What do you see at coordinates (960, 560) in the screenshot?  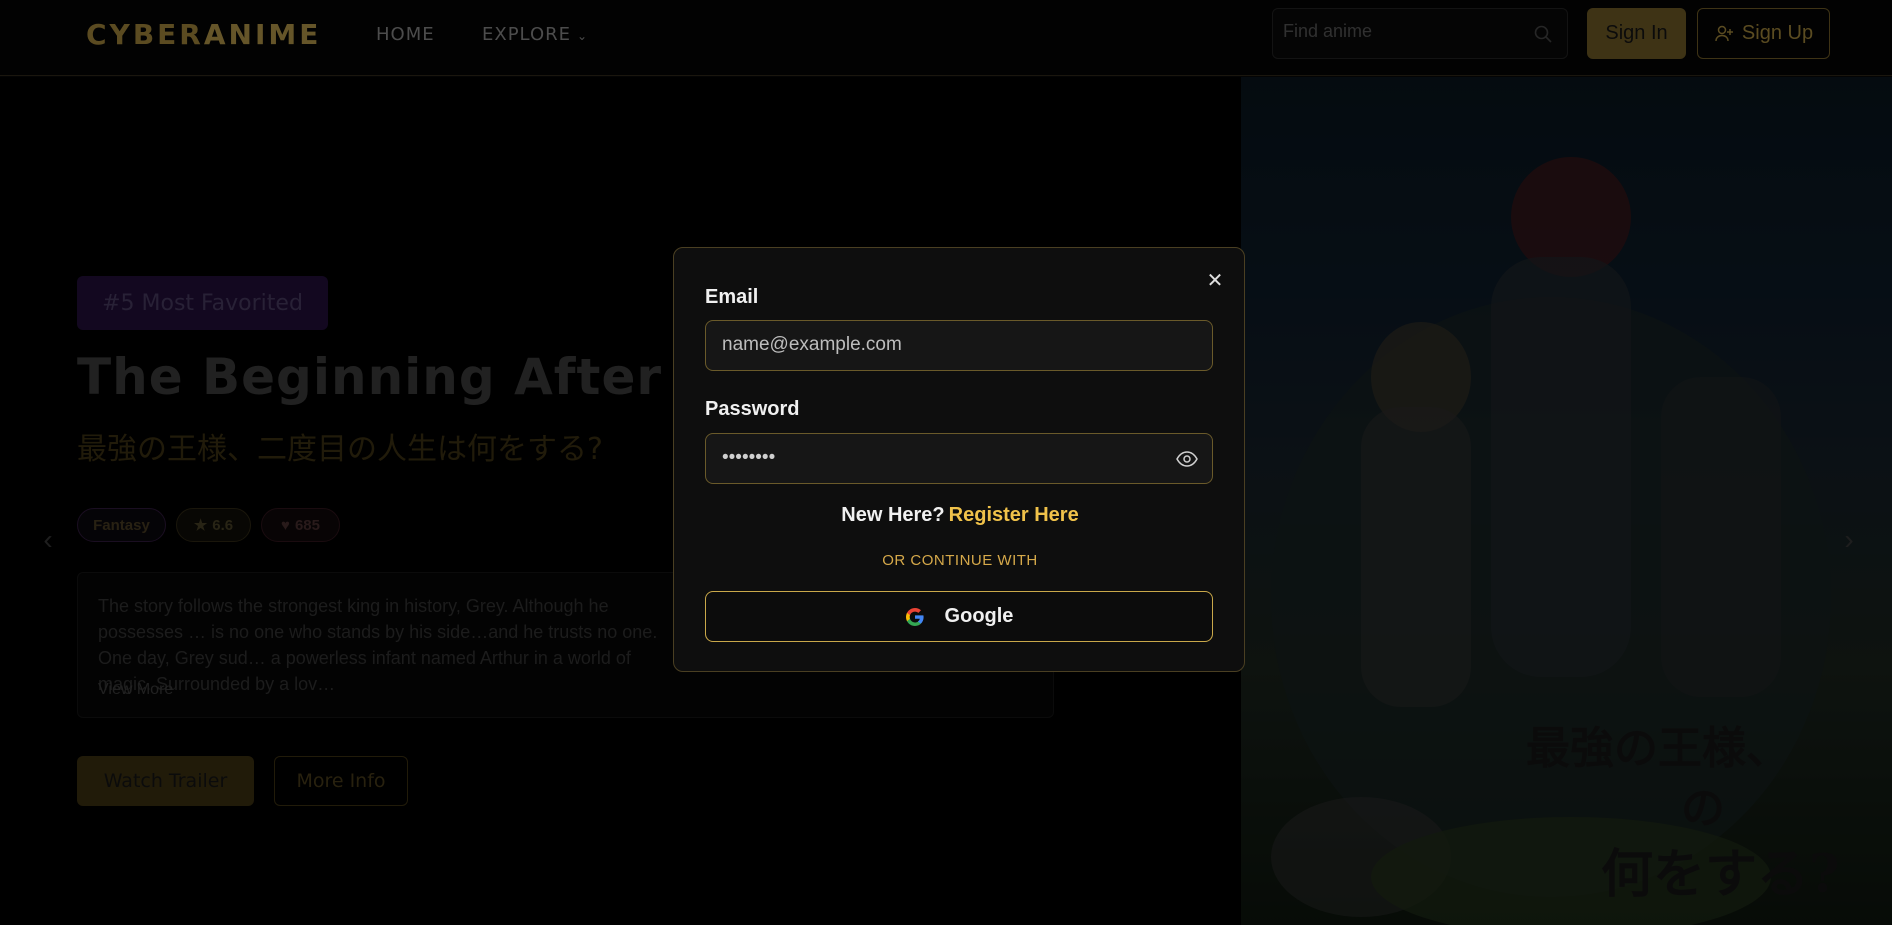 I see `continue-with-divider: OR CONTINUE WITH` at bounding box center [960, 560].